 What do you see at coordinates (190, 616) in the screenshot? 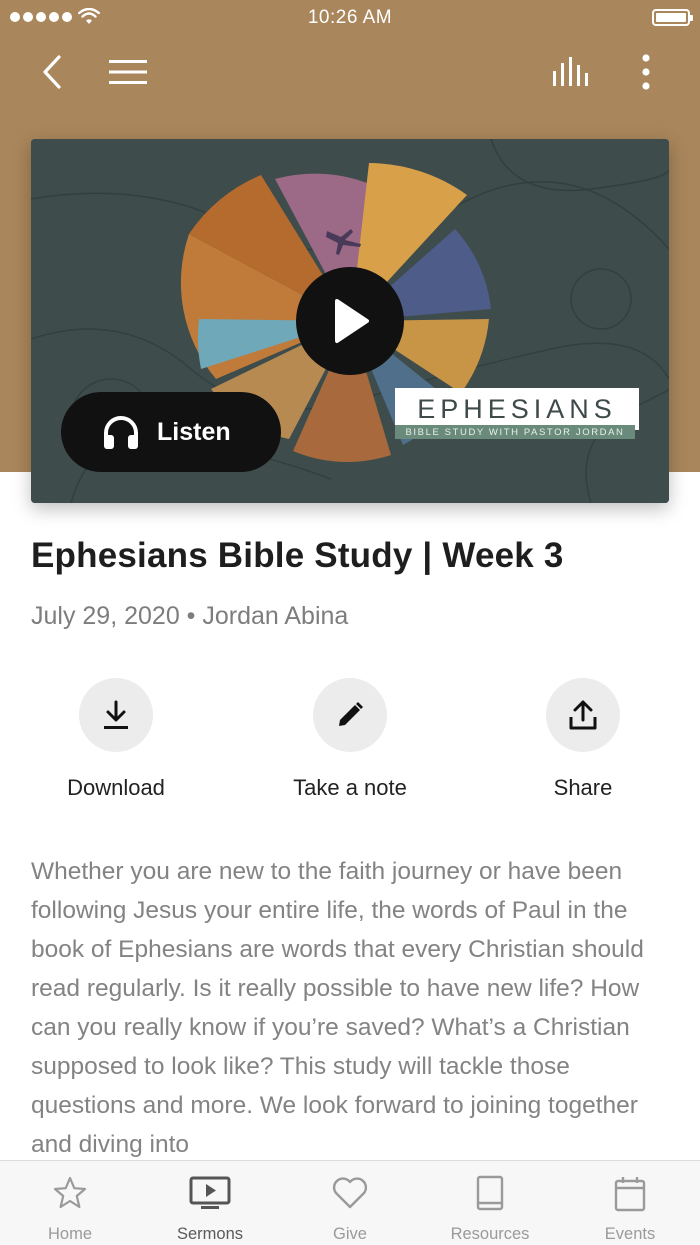
I see `sermon-meta: July 29, 2020 • Jordan Abina` at bounding box center [190, 616].